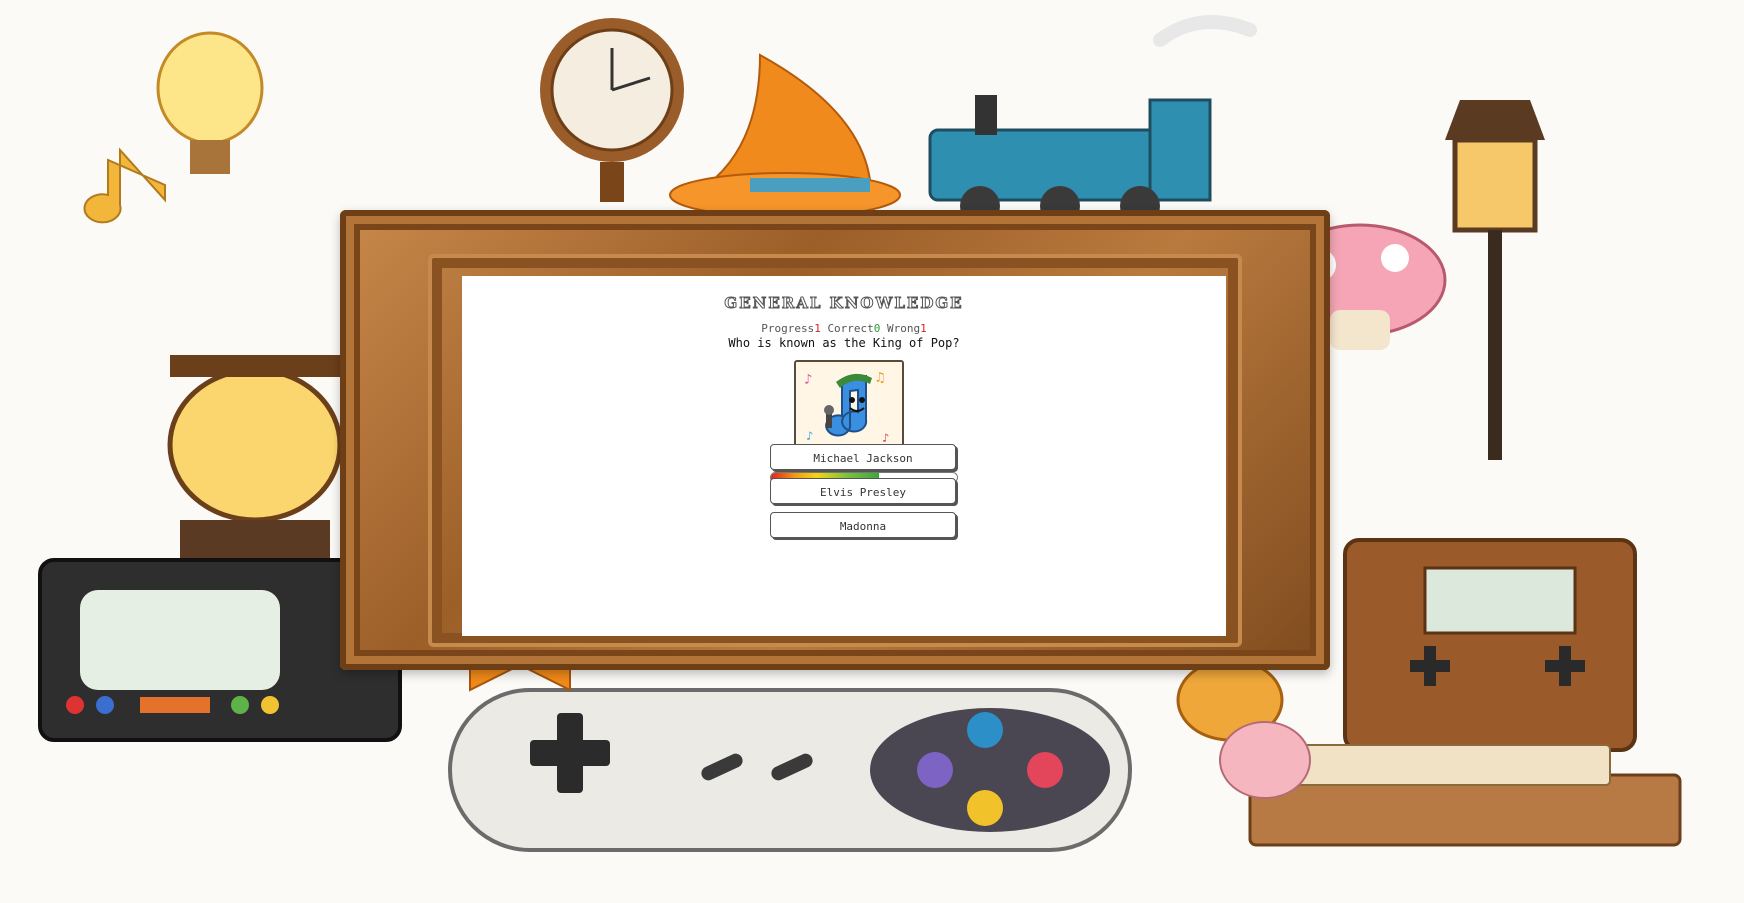 The image size is (1744, 903). Describe the element at coordinates (850, 328) in the screenshot. I see `correct-label: Correct` at that location.